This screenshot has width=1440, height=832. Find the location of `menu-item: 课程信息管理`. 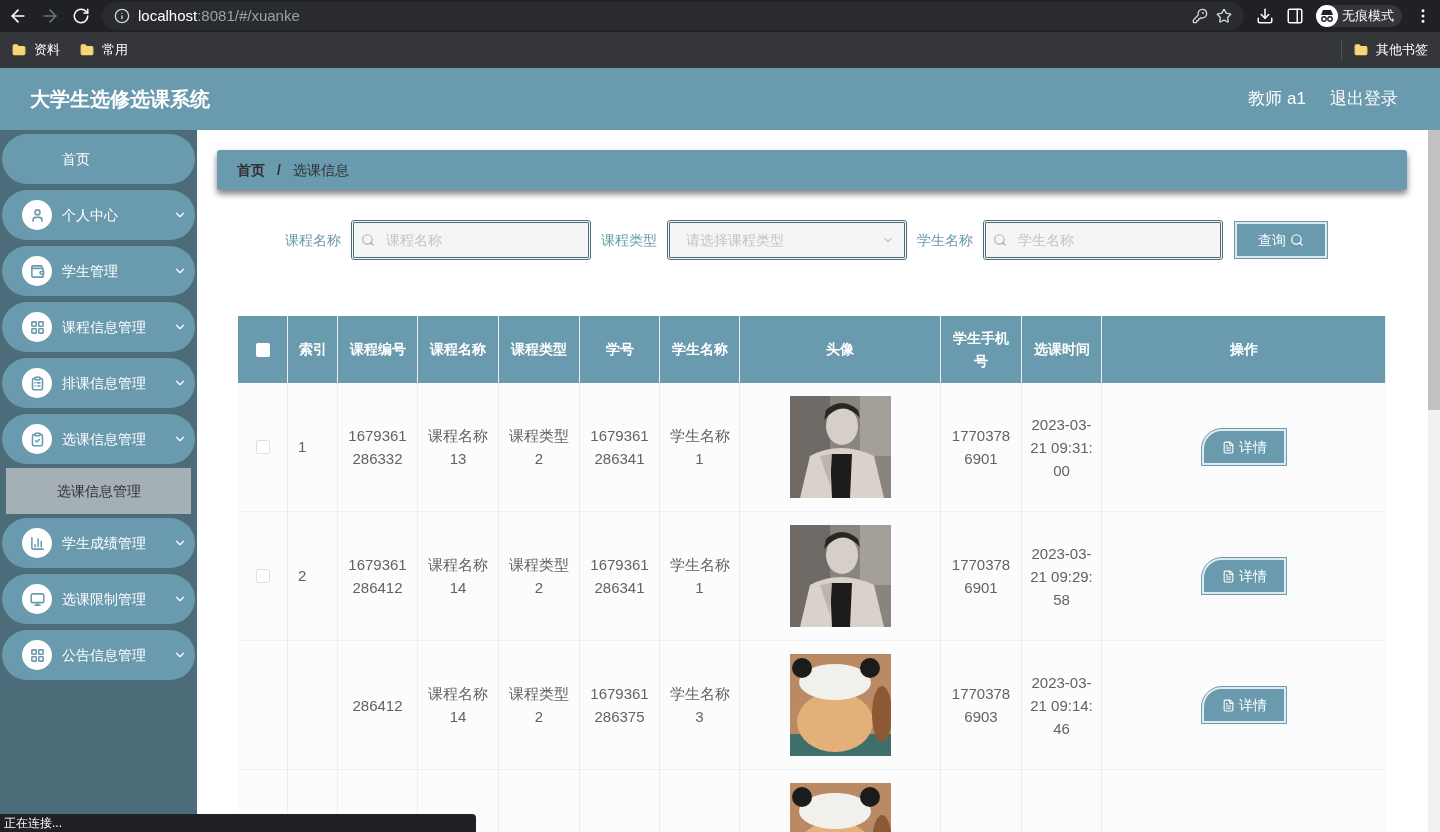

menu-item: 课程信息管理 is located at coordinates (98, 327).